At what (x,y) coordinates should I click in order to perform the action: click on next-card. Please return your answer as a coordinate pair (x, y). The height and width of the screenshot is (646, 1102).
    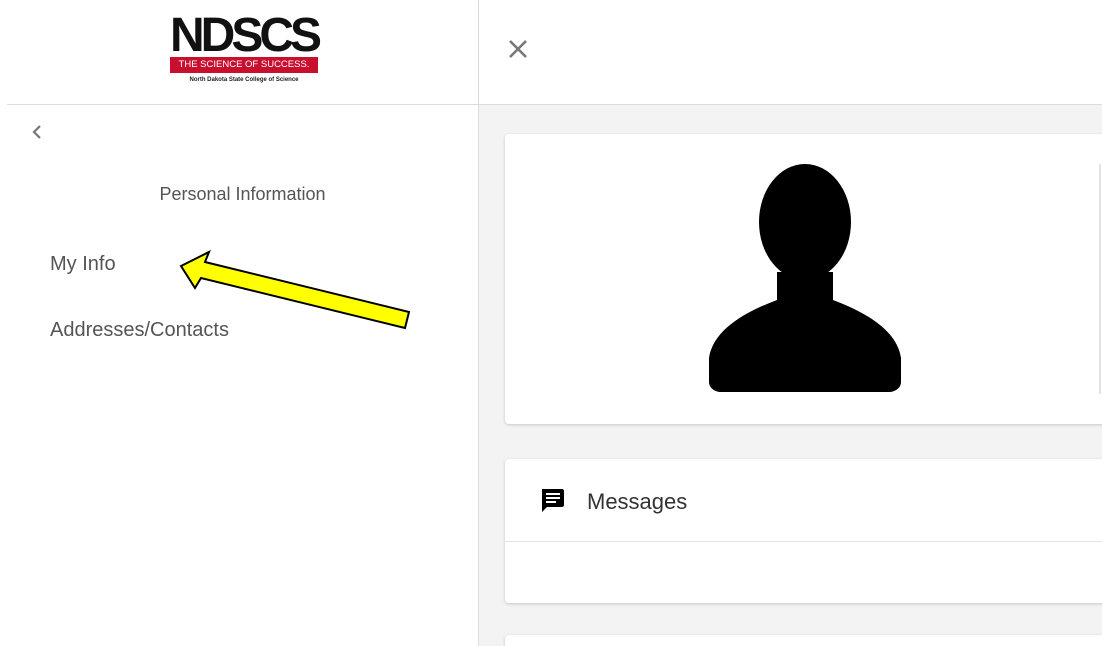
    Looking at the image, I should click on (803, 640).